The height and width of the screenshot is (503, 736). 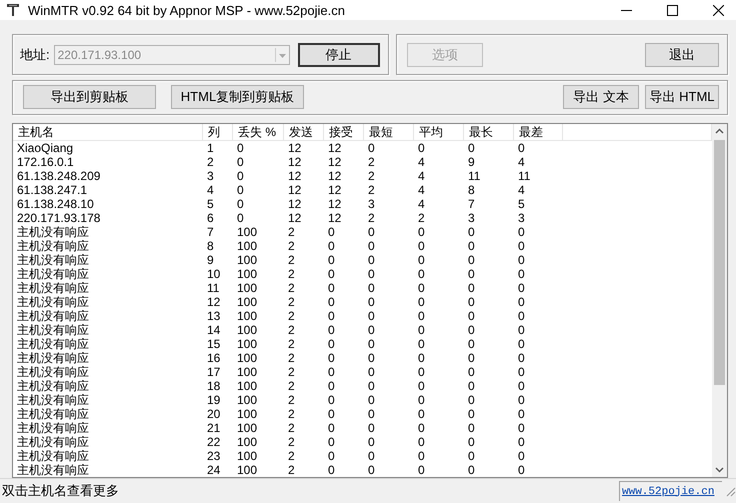 I want to click on export-html-button: 导出 HTML, so click(x=682, y=97).